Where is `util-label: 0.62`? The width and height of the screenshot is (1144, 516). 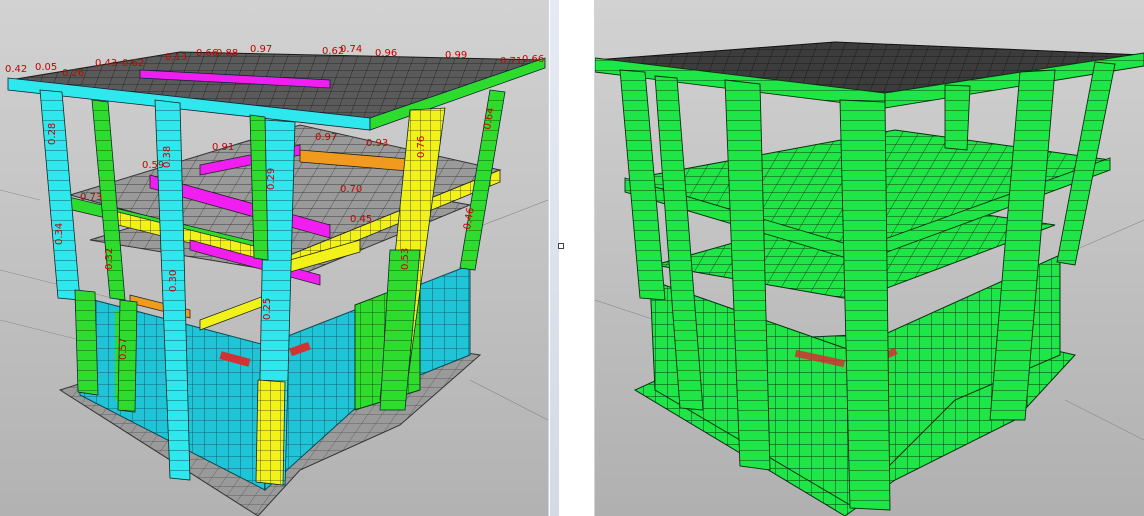
util-label: 0.62 is located at coordinates (133, 63).